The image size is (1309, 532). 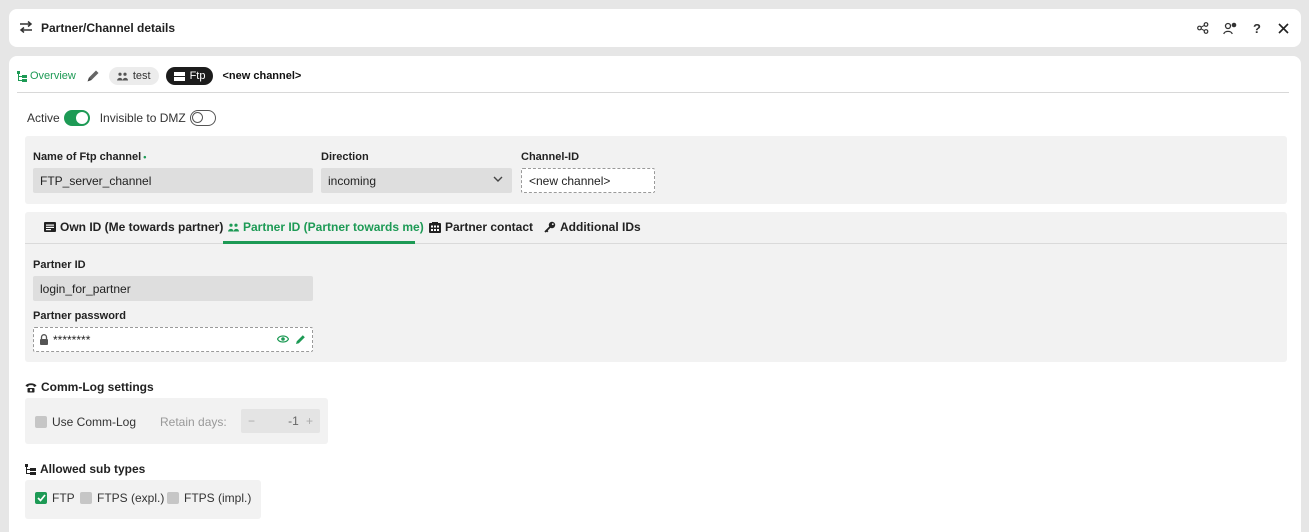 I want to click on subtype-ftps-expl-checkbox: FTPS (expl.), so click(x=122, y=498).